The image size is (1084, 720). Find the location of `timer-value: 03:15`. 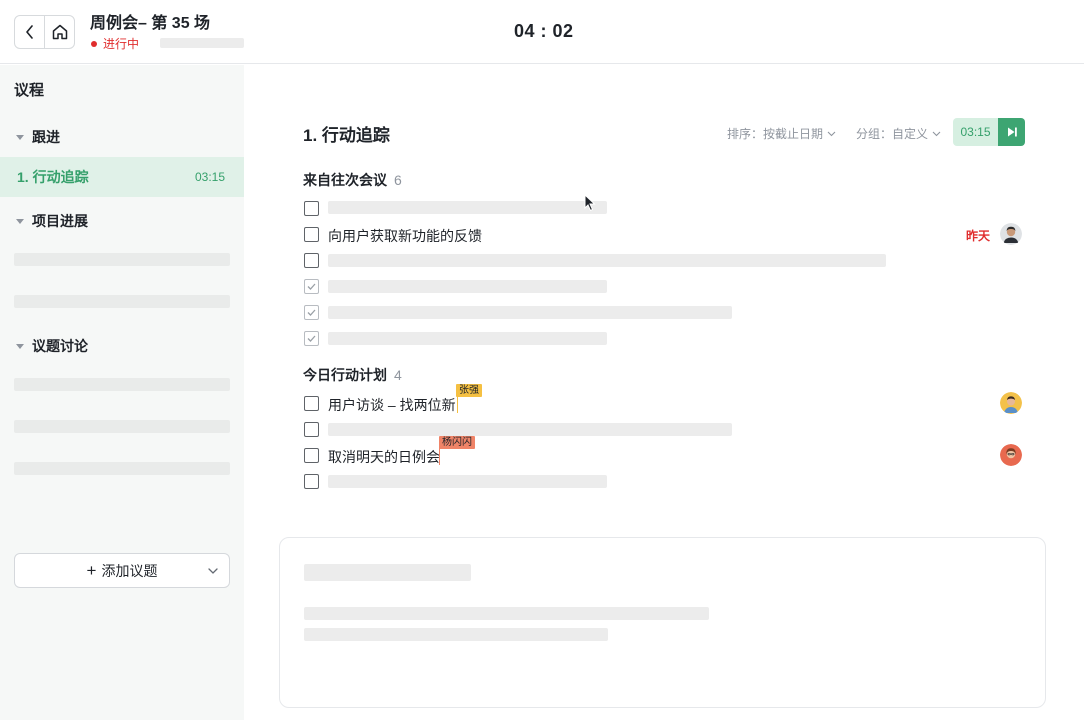

timer-value: 03:15 is located at coordinates (975, 132).